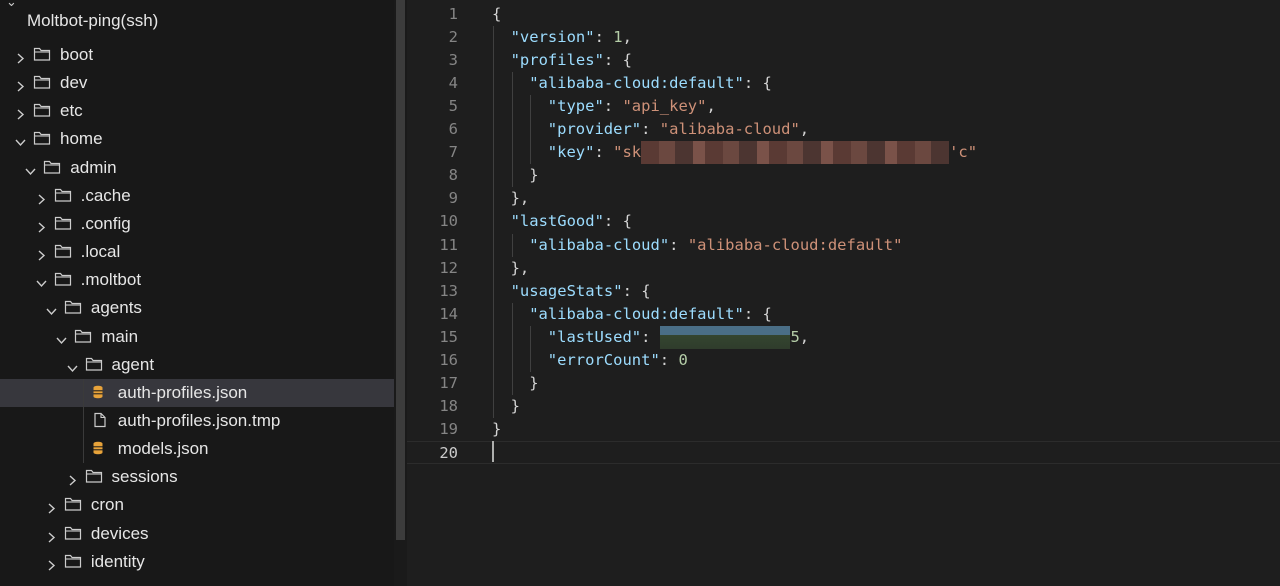 Image resolution: width=1280 pixels, height=586 pixels. What do you see at coordinates (453, 129) in the screenshot?
I see `line-number: 6` at bounding box center [453, 129].